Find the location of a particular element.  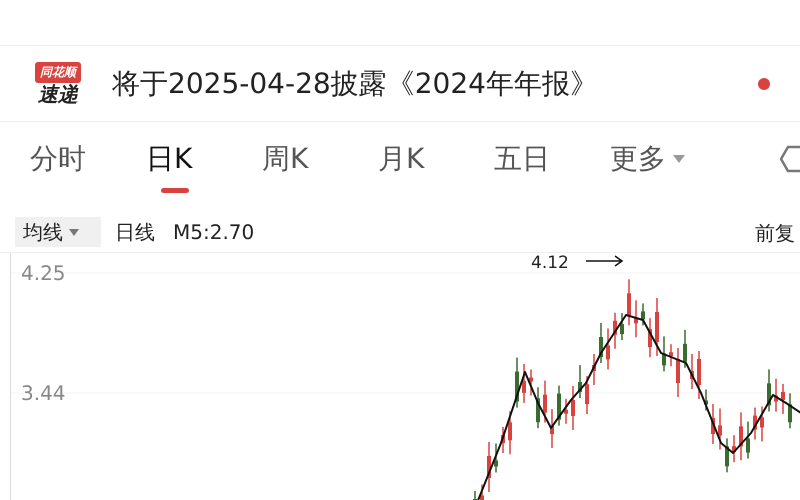

axis-label: 3.44 is located at coordinates (43, 393).